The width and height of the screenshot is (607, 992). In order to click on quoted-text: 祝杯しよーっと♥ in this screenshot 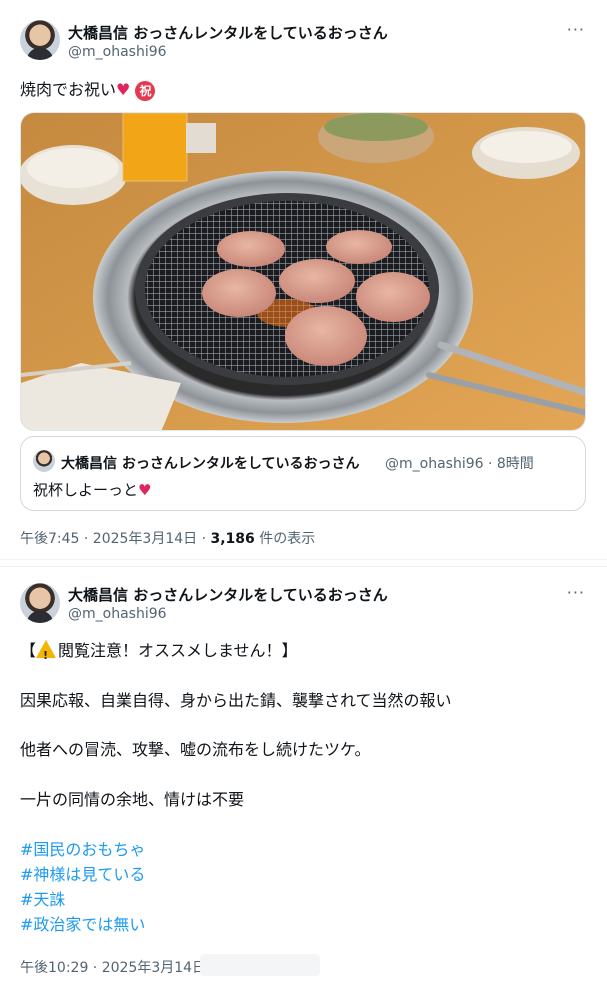, I will do `click(92, 489)`.